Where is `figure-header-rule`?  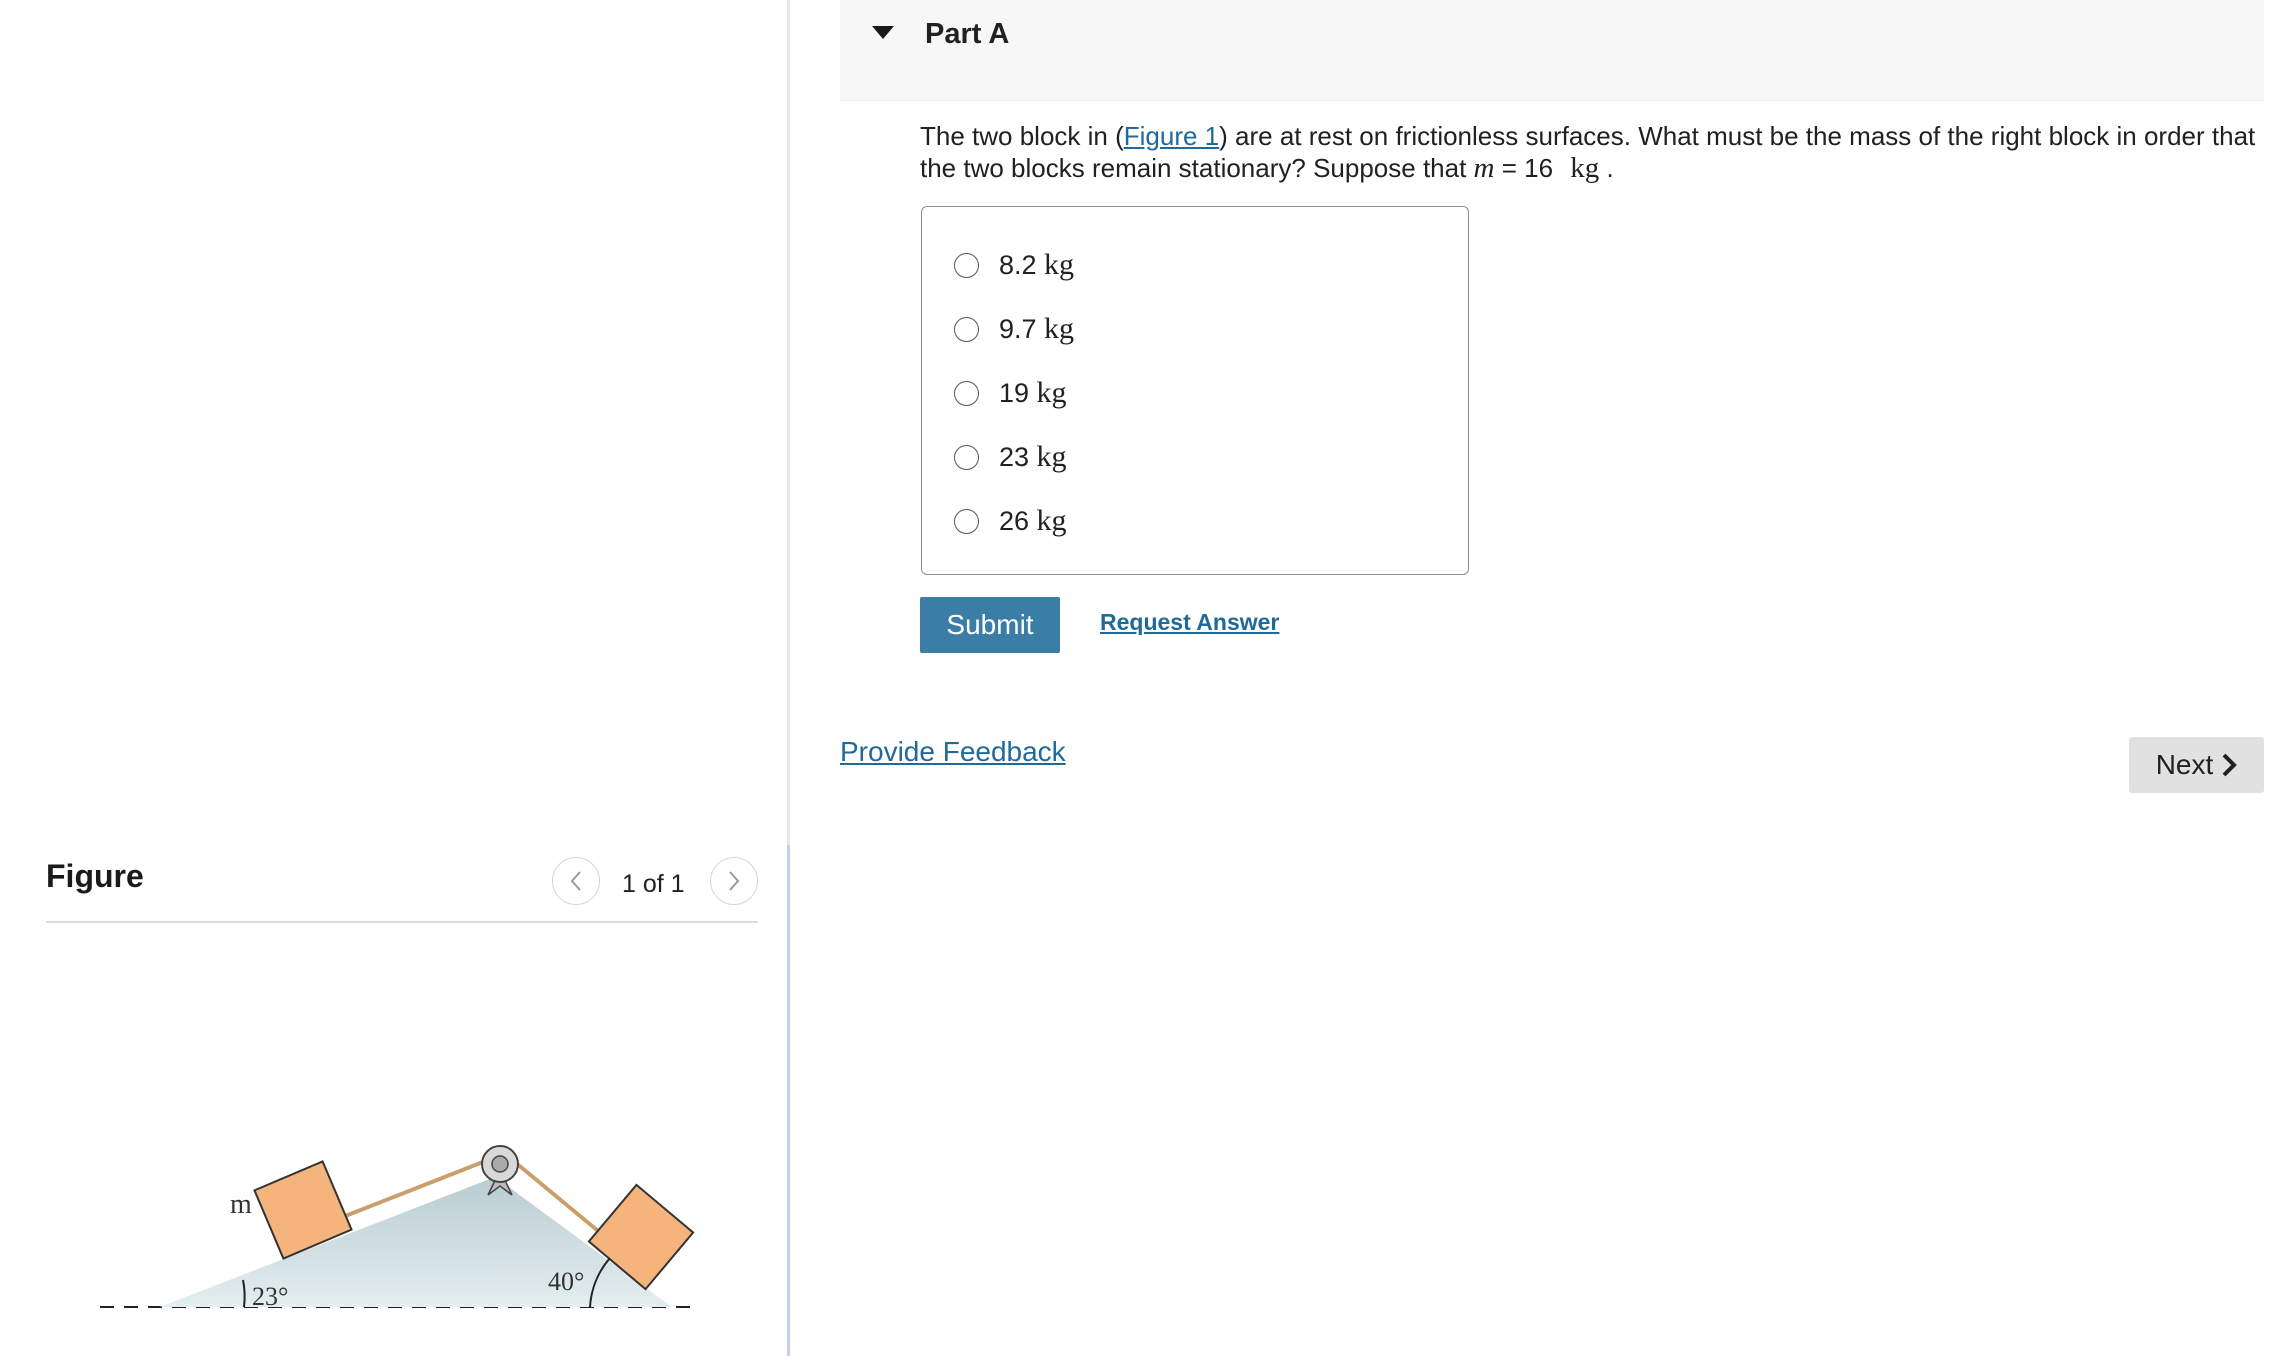 figure-header-rule is located at coordinates (402, 922).